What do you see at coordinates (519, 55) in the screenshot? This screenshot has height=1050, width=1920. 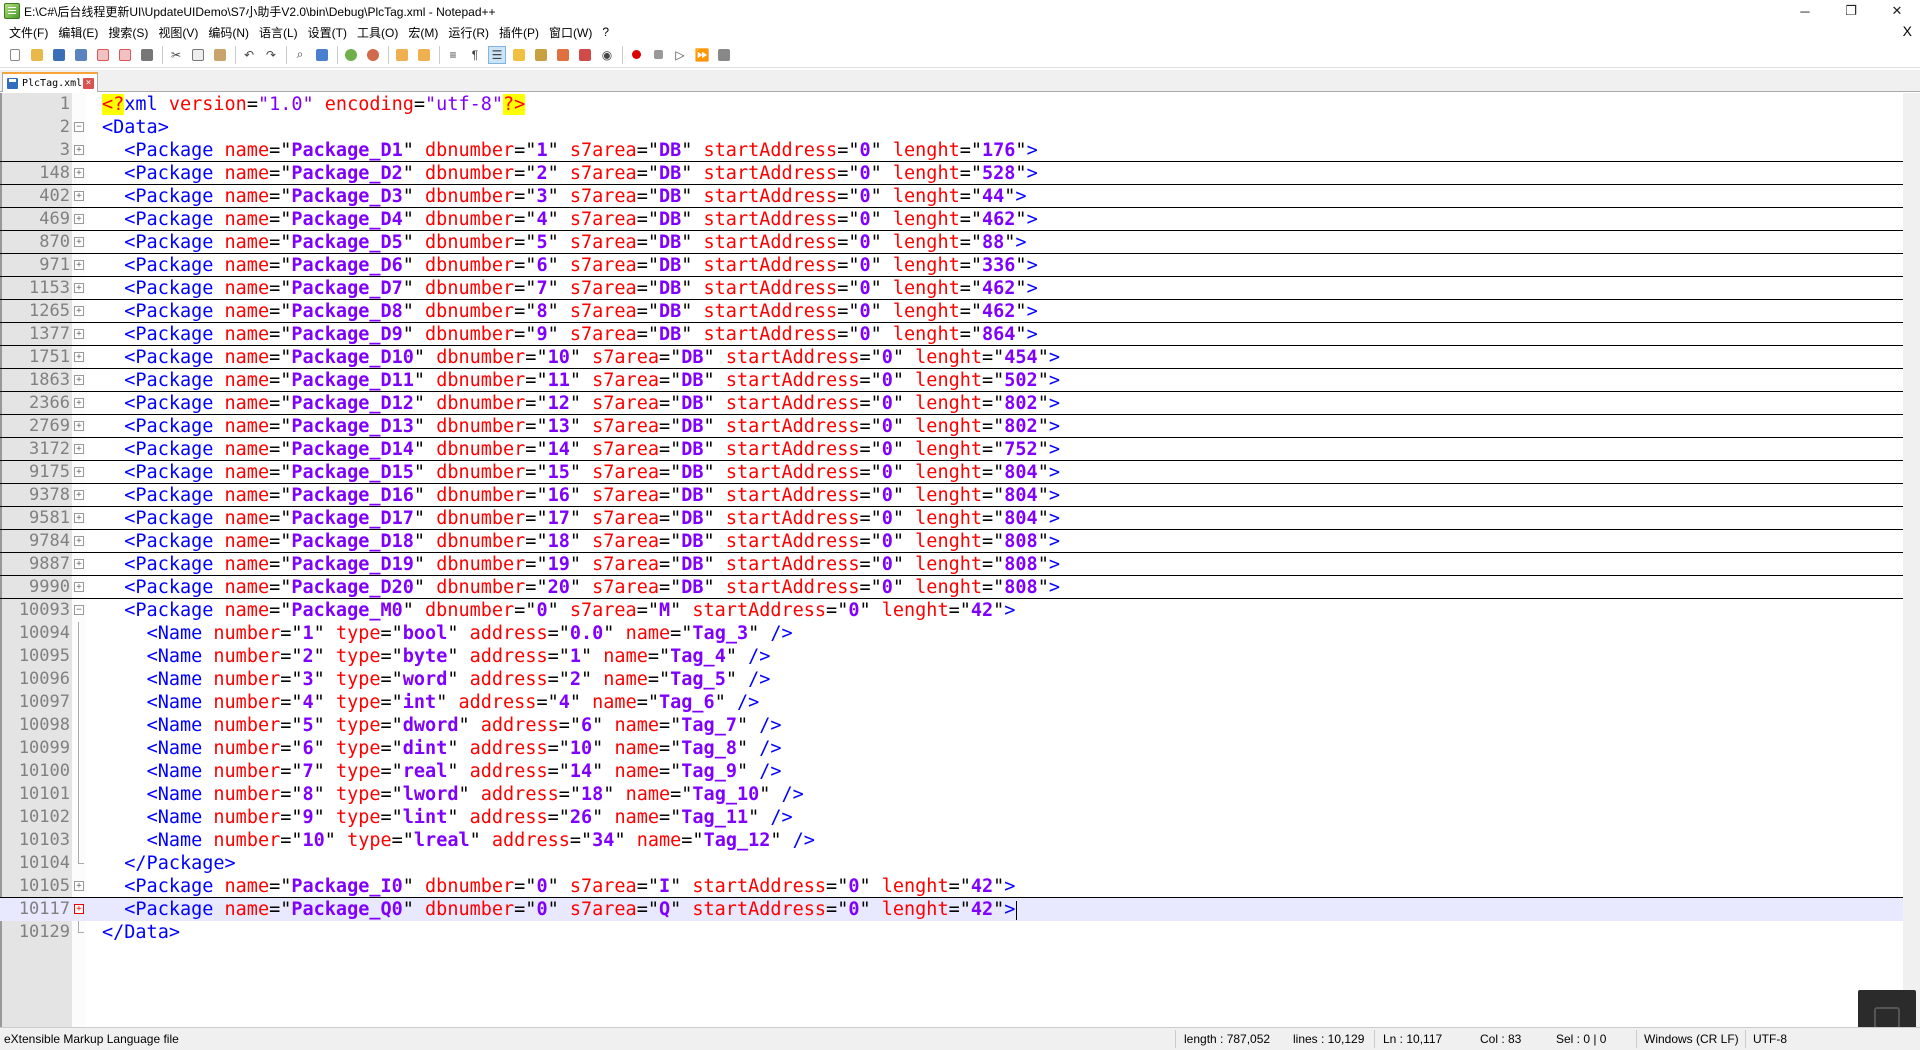 I see `udl-icon` at bounding box center [519, 55].